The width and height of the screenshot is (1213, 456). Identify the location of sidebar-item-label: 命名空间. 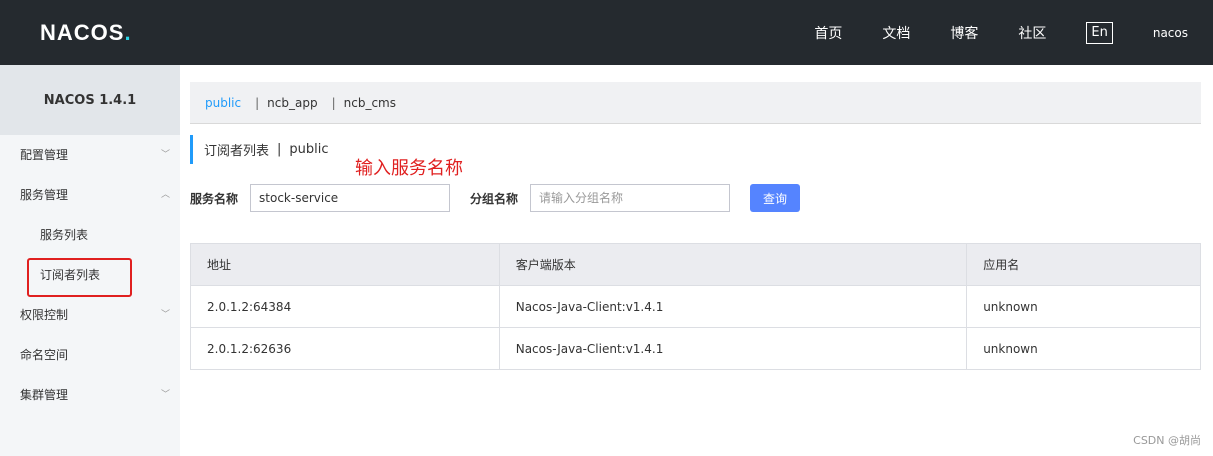
(44, 355).